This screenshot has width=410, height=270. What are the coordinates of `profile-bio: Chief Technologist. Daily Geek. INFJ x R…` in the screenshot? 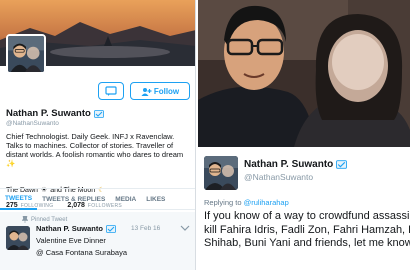 It's located at (99, 150).